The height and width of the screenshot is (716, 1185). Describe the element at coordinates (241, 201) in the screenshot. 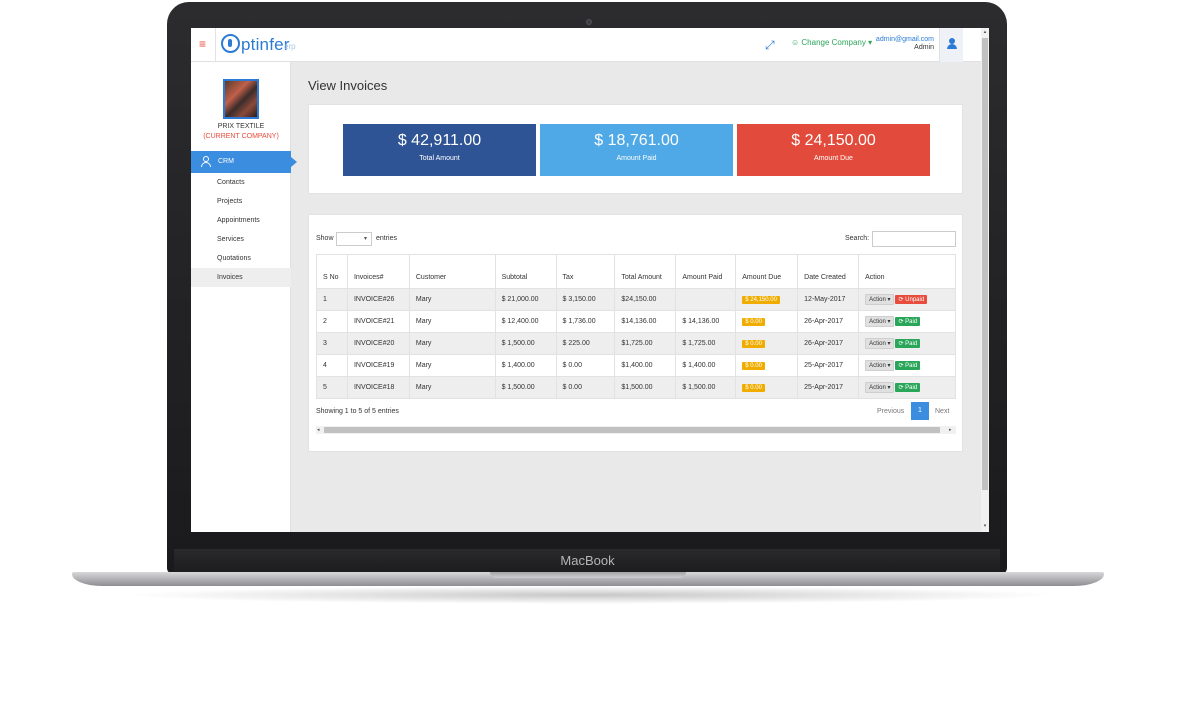

I see `sidebar-item-projects: Projects` at that location.